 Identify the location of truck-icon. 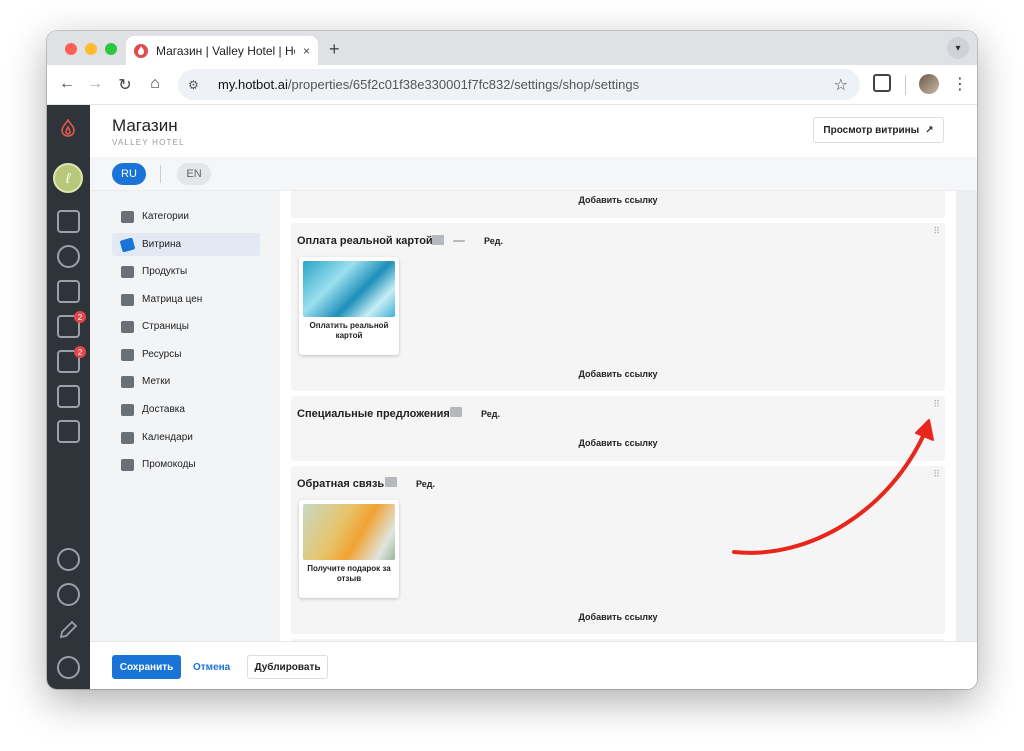
(127, 409).